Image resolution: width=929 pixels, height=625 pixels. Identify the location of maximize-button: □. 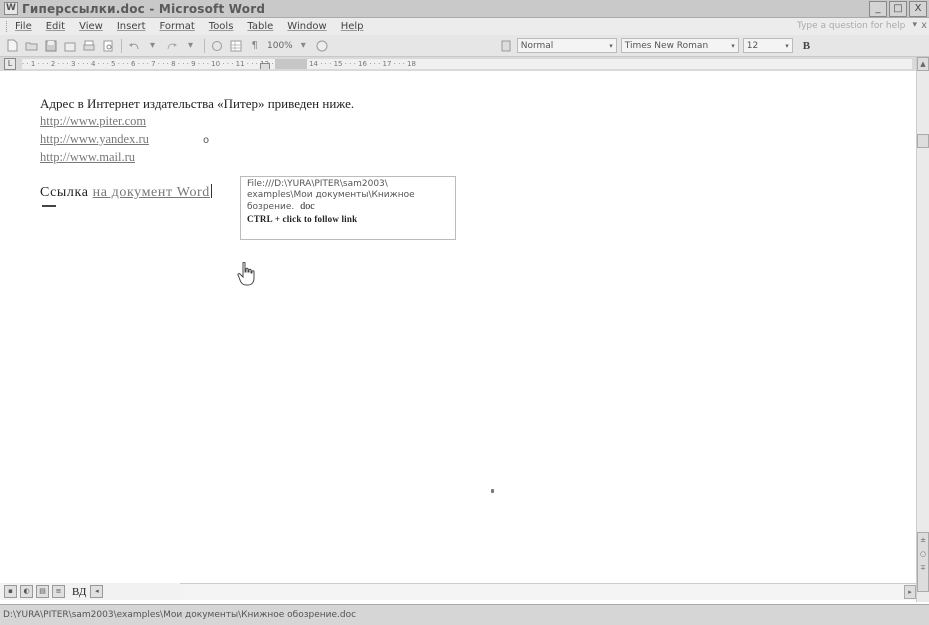
(898, 9).